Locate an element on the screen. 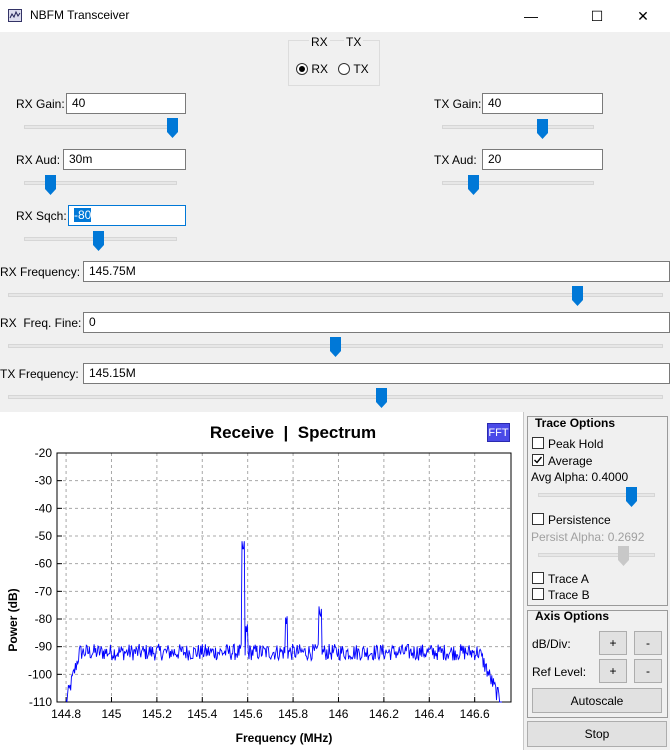 The image size is (670, 750). tx-radio-label: TX is located at coordinates (361, 68).